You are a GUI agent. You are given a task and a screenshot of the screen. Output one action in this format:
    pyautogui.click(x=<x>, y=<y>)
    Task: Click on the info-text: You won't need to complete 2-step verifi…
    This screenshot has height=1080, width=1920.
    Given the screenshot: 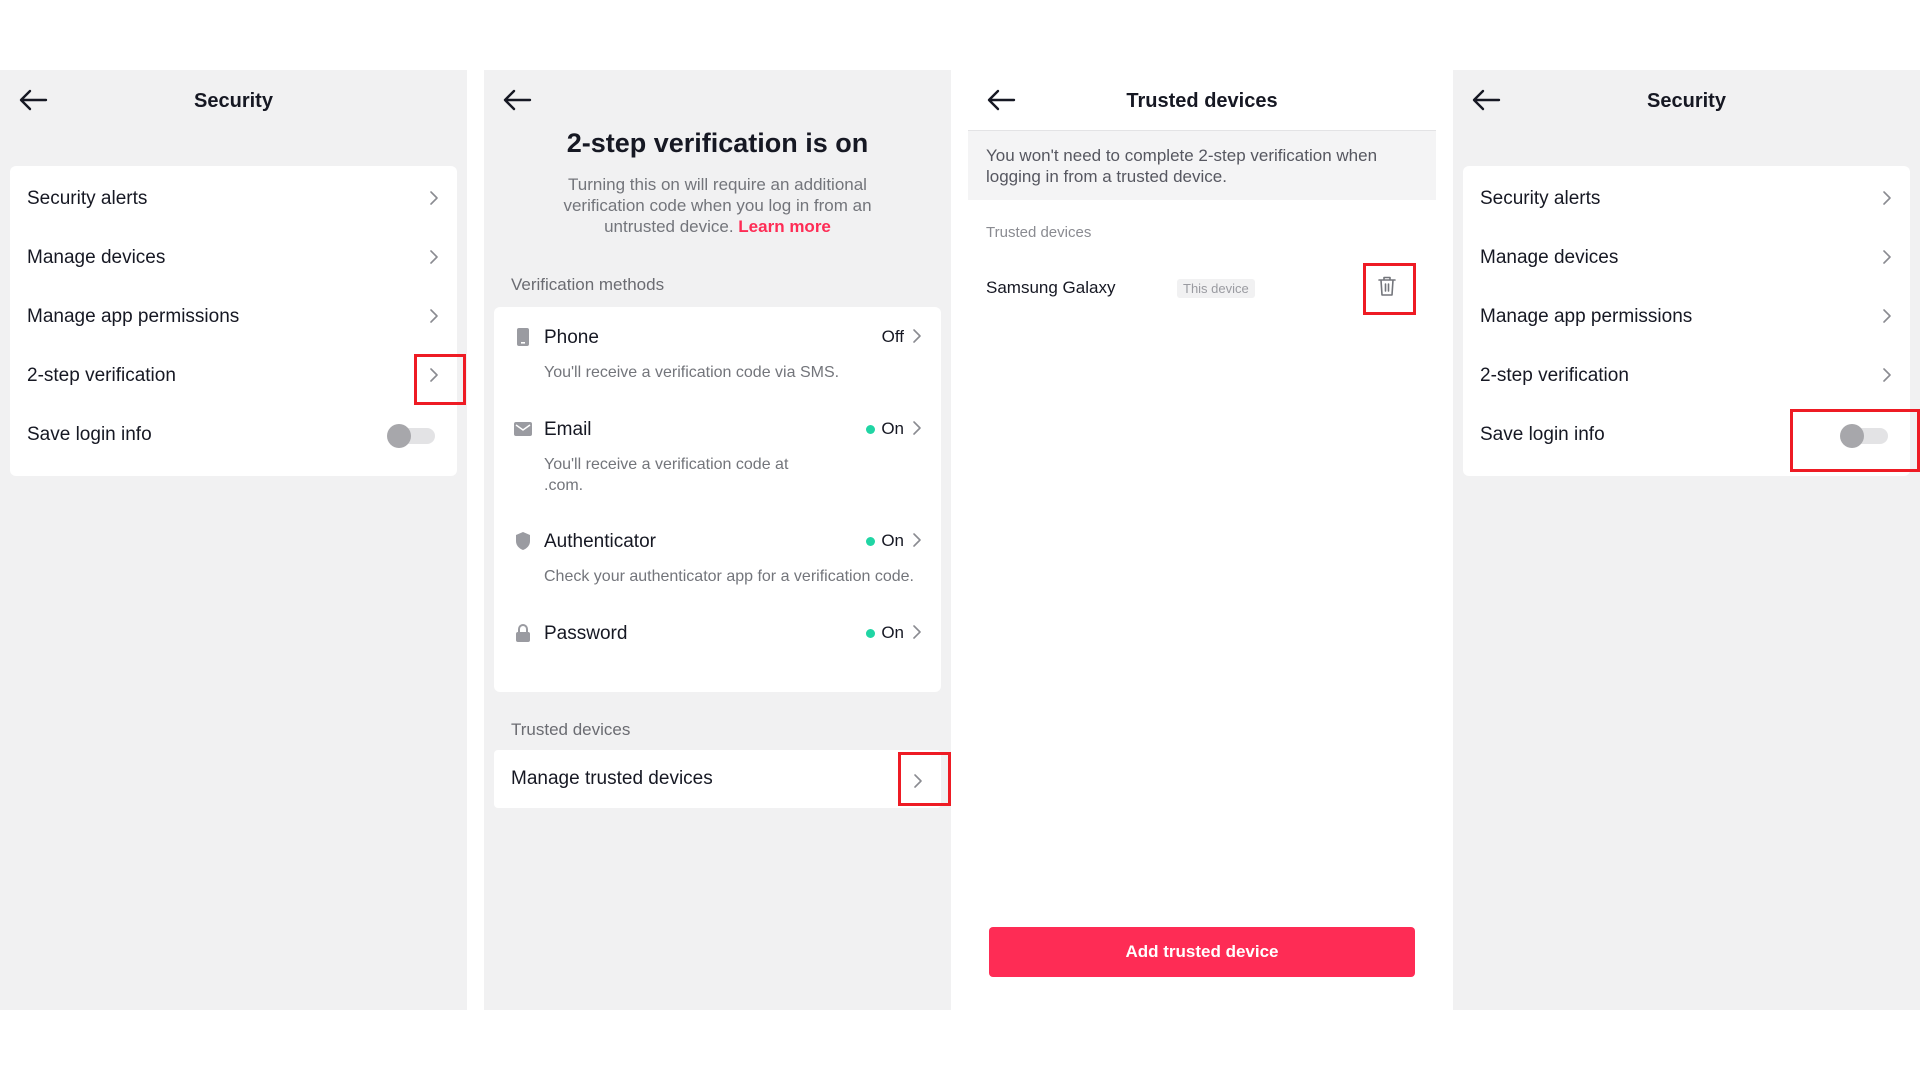 What is the action you would take?
    pyautogui.click(x=1182, y=166)
    